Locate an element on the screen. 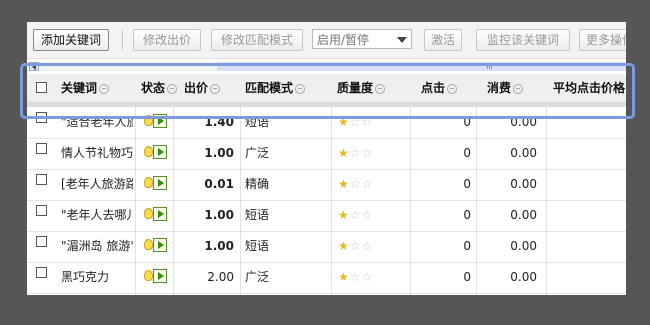 Image resolution: width=650 pixels, height=325 pixels. match-type-cell: 精确 is located at coordinates (257, 184).